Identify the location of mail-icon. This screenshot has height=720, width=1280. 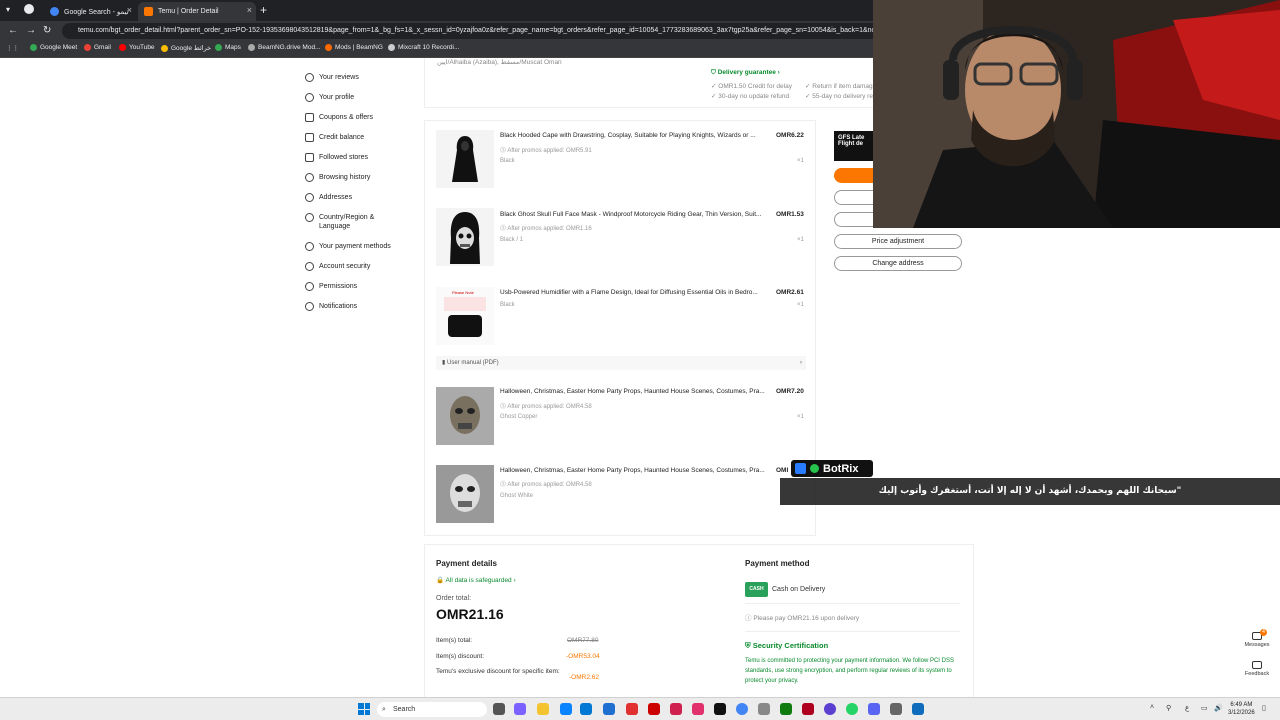
(609, 709).